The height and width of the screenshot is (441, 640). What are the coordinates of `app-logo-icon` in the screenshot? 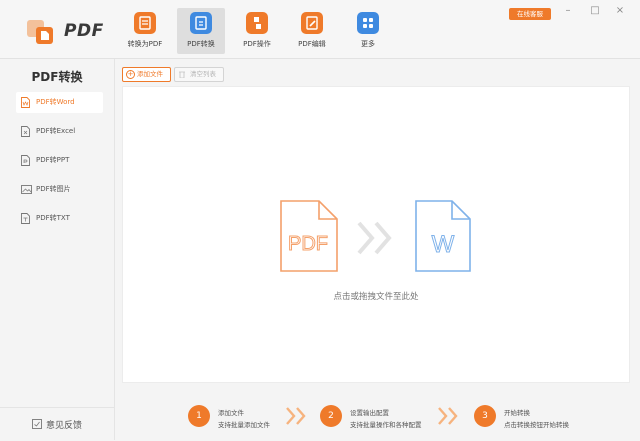 It's located at (40, 32).